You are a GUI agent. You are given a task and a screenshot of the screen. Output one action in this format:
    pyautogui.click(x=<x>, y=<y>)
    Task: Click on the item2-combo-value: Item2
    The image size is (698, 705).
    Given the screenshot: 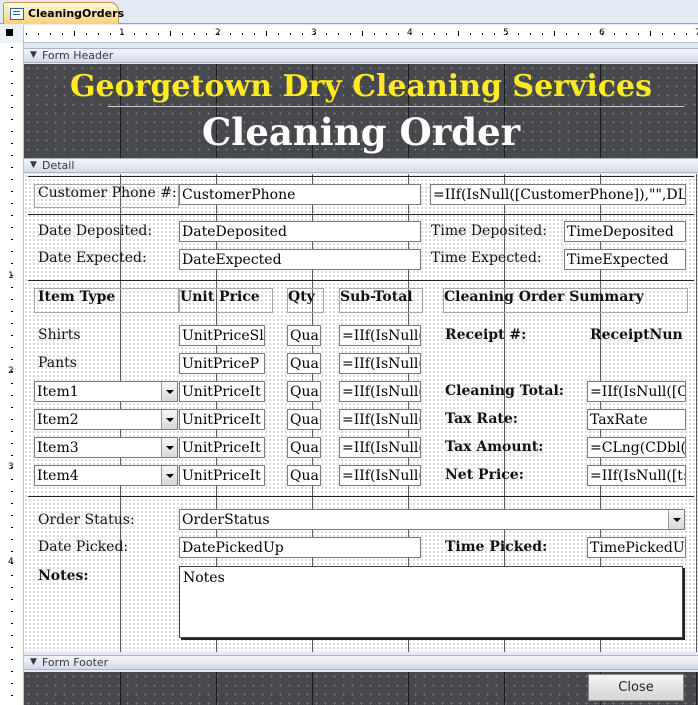 What is the action you would take?
    pyautogui.click(x=58, y=420)
    